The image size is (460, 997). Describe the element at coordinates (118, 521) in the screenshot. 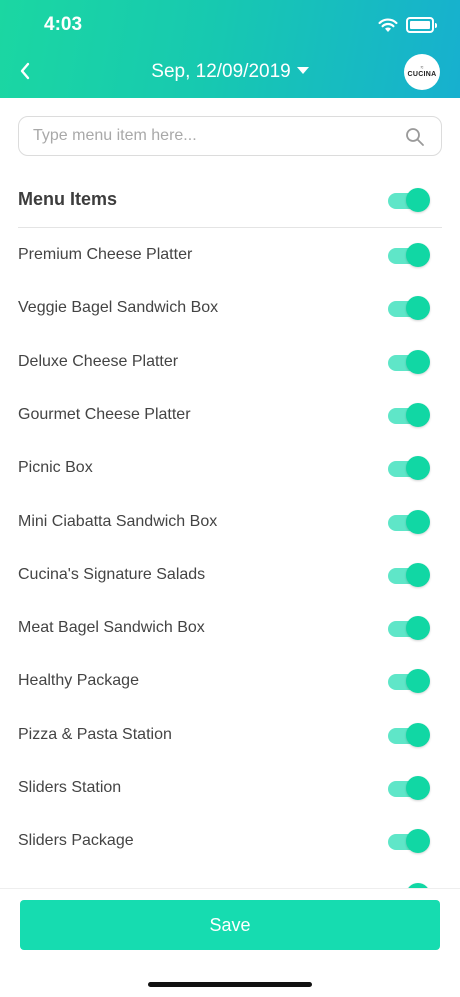

I see `menu-item-label: Mini Ciabatta Sandwich Box` at that location.